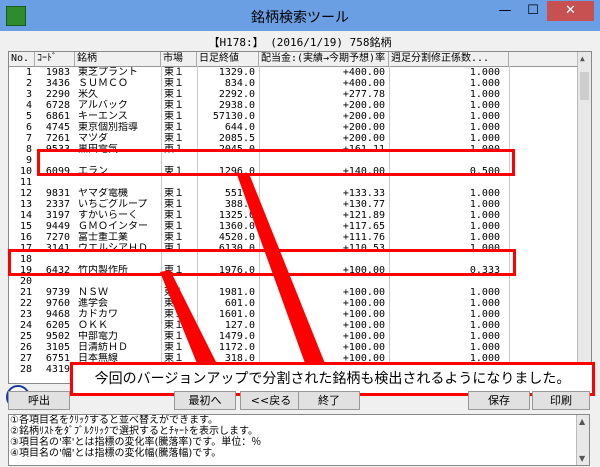  Describe the element at coordinates (281, 269) in the screenshot. I see `arrow-to-elan` at that location.